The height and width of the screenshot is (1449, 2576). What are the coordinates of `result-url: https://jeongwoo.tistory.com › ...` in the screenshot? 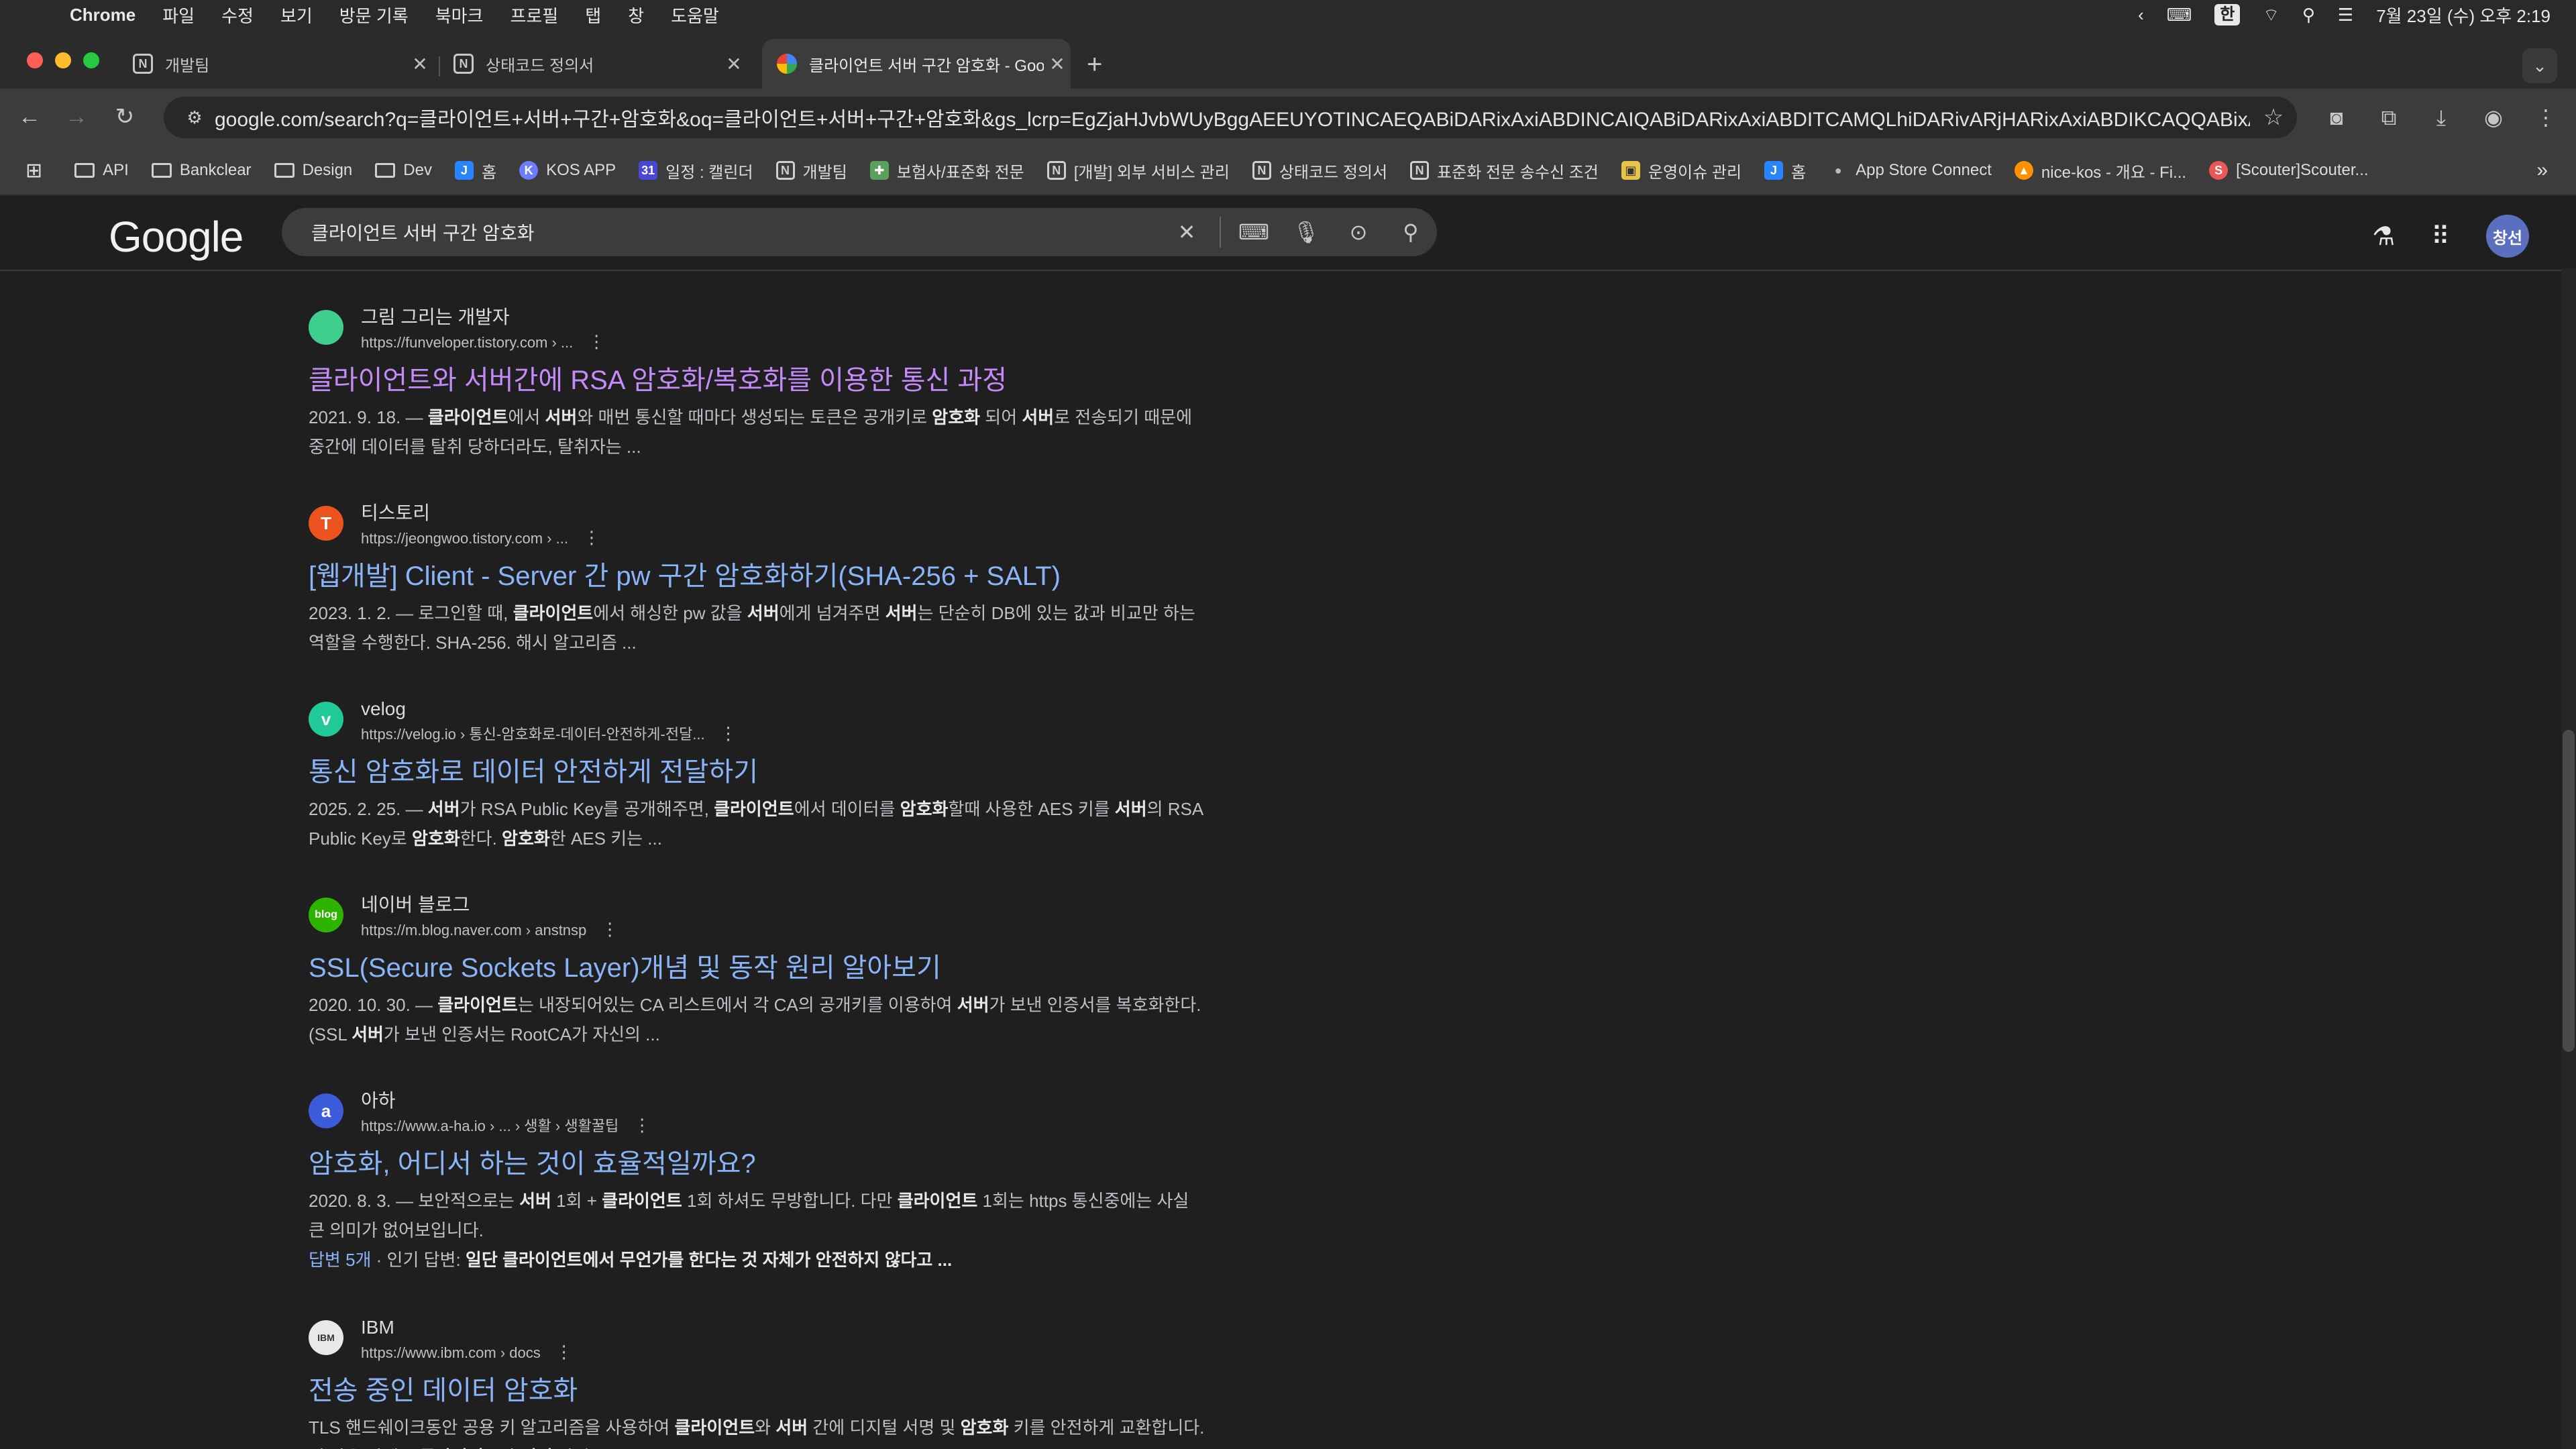 It's located at (464, 538).